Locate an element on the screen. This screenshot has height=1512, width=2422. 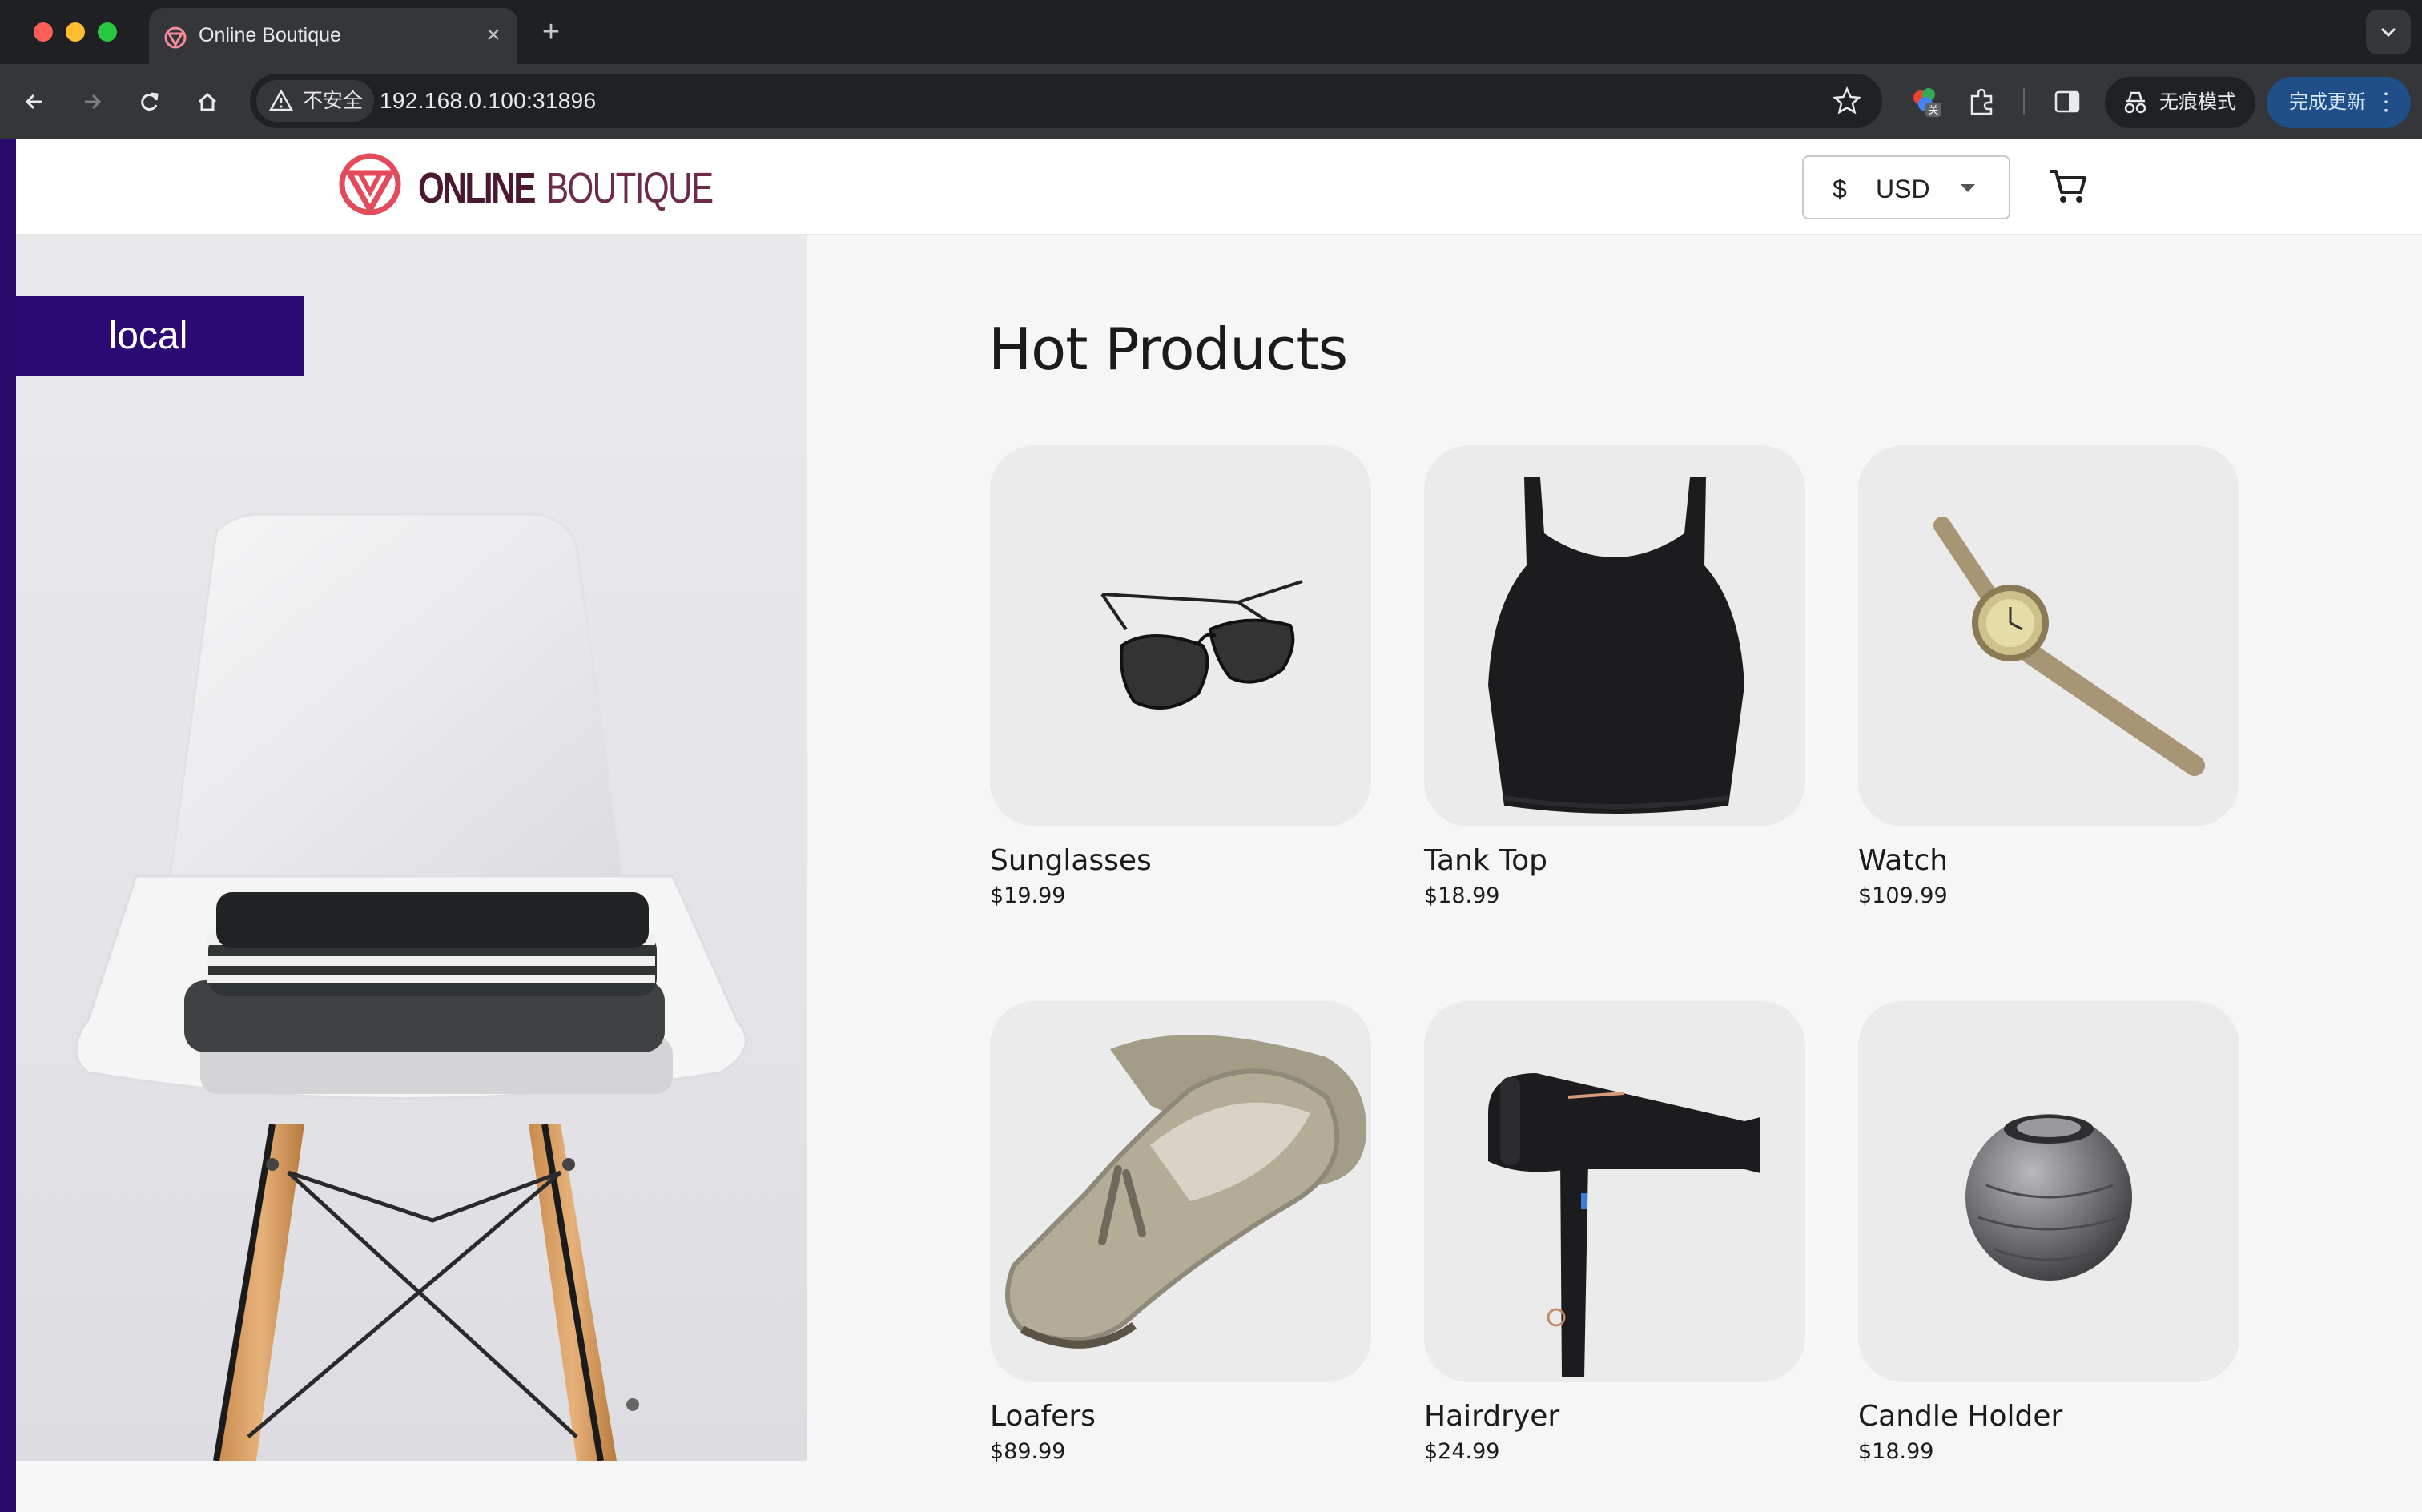
arrow-left-icon is located at coordinates (33, 102).